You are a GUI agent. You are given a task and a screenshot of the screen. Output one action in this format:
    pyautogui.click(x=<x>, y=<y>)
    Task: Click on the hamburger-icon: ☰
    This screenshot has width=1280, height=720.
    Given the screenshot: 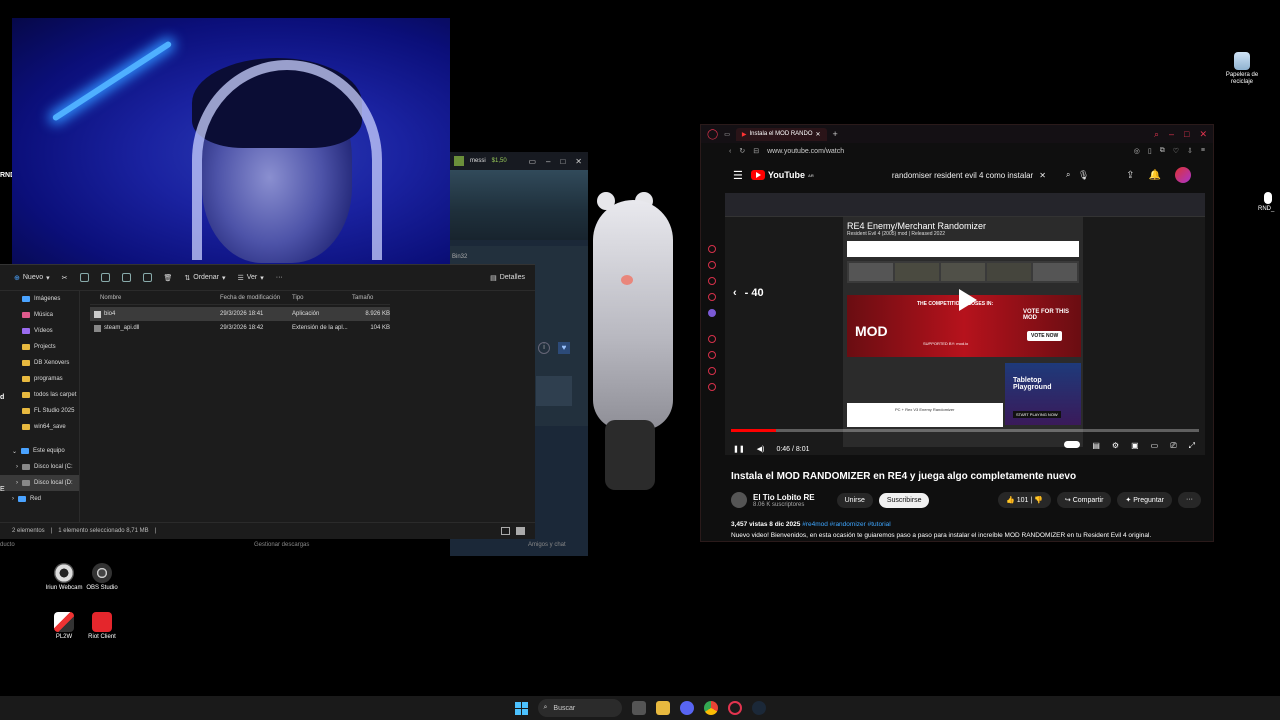 What is the action you would take?
    pyautogui.click(x=738, y=175)
    